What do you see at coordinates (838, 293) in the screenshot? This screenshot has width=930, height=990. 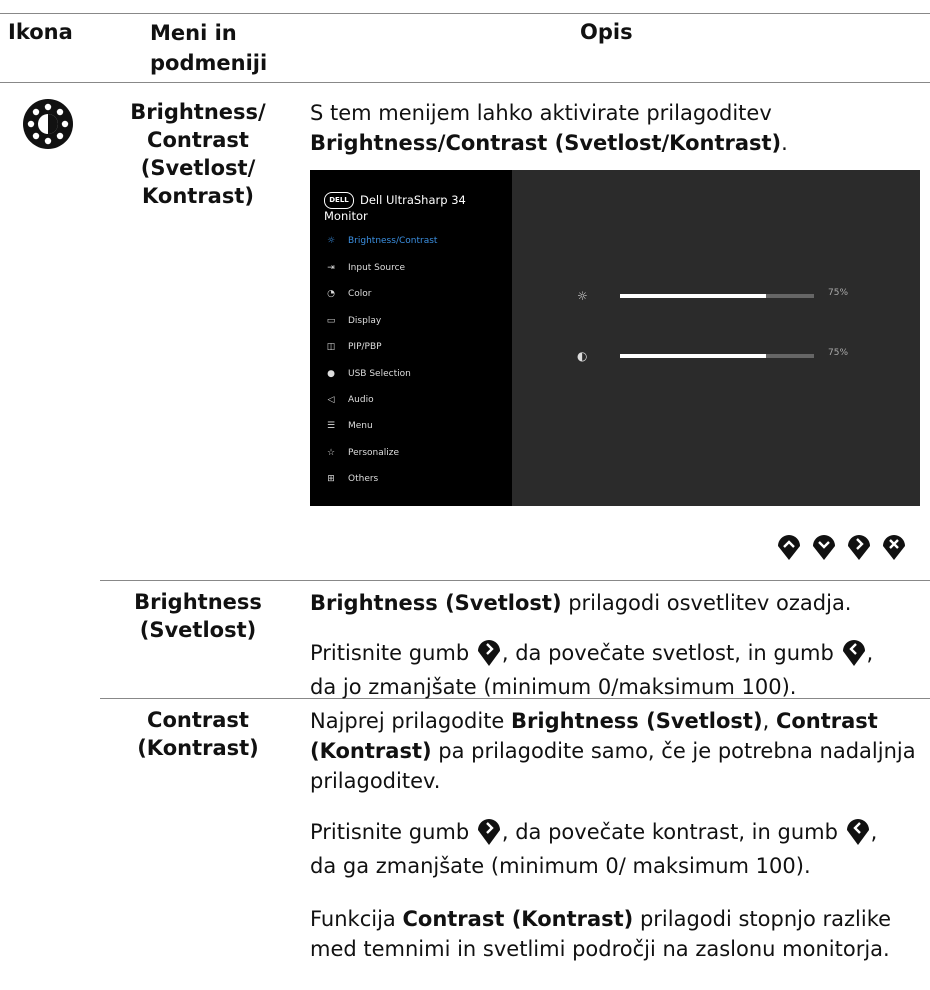 I see `brightness-value: 75%` at bounding box center [838, 293].